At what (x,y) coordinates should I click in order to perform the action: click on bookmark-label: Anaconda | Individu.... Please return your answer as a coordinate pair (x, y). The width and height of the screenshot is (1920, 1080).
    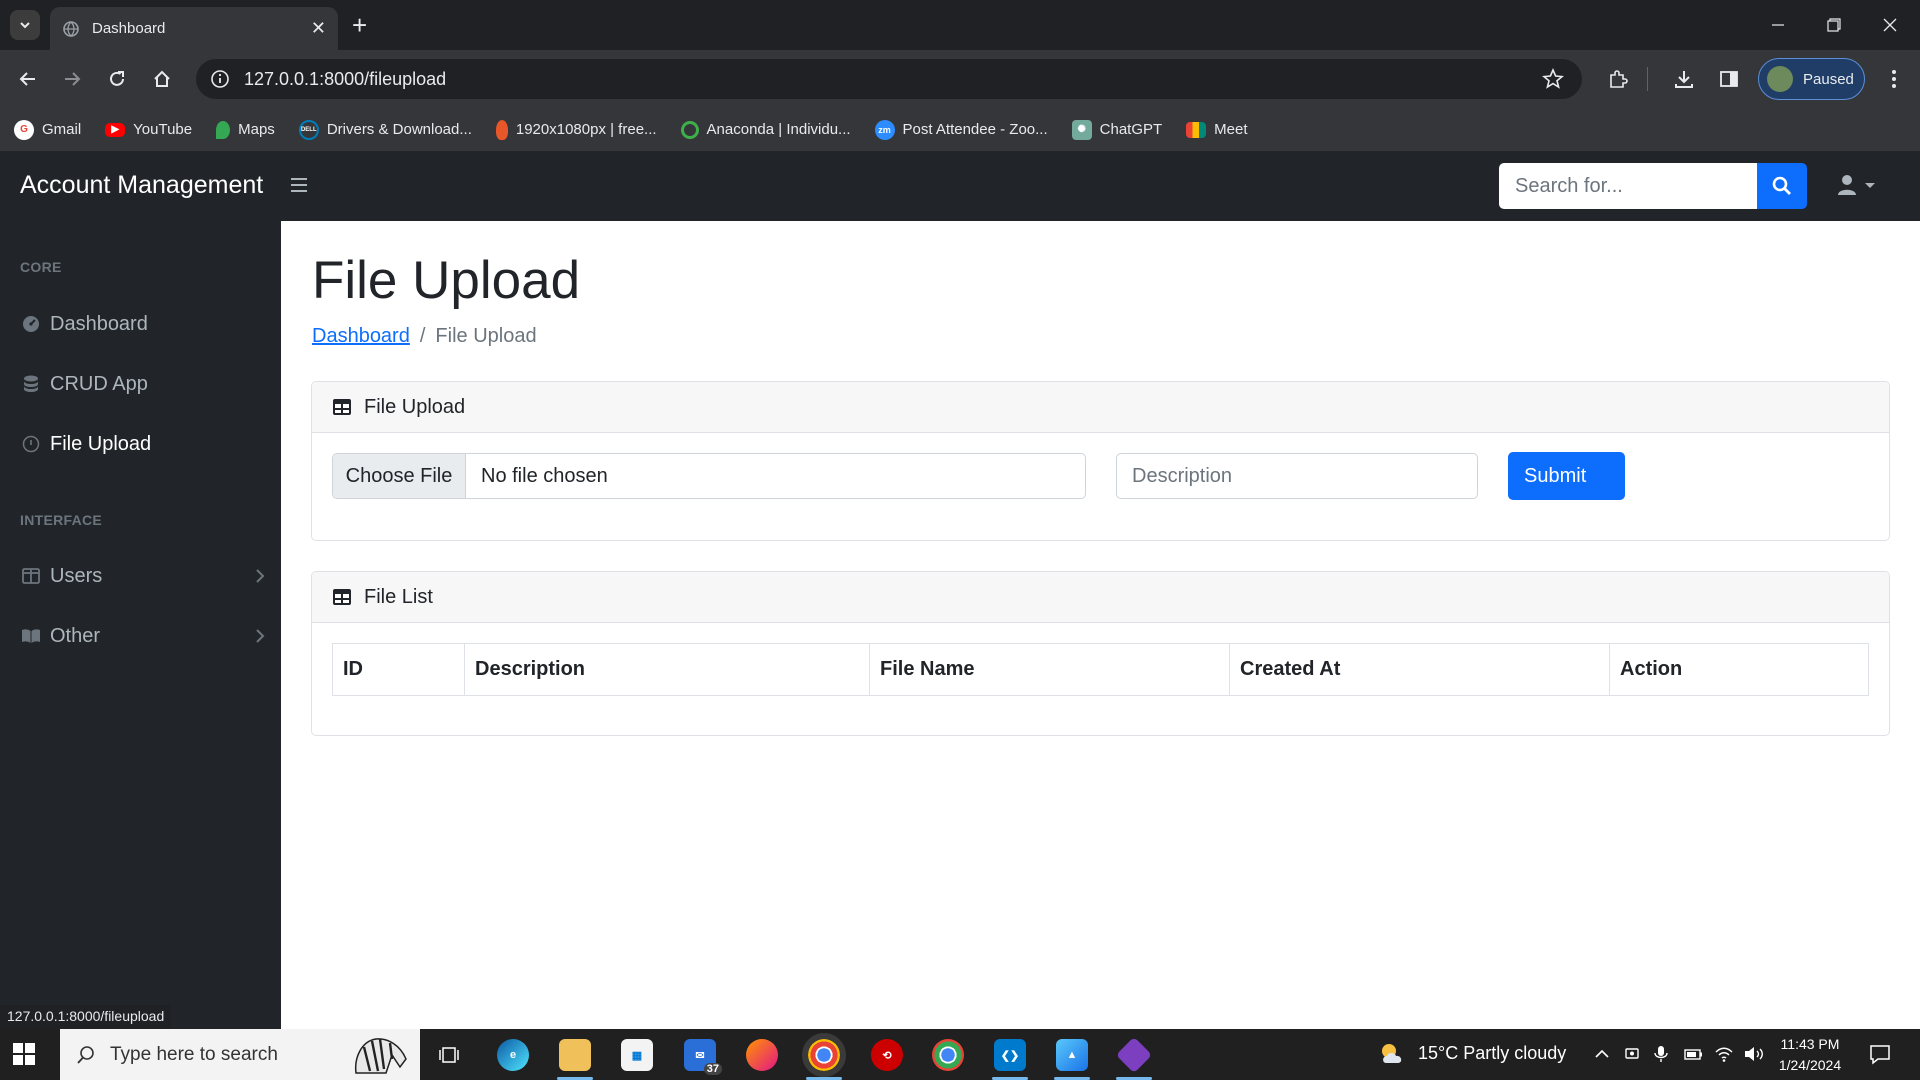
    Looking at the image, I should click on (778, 129).